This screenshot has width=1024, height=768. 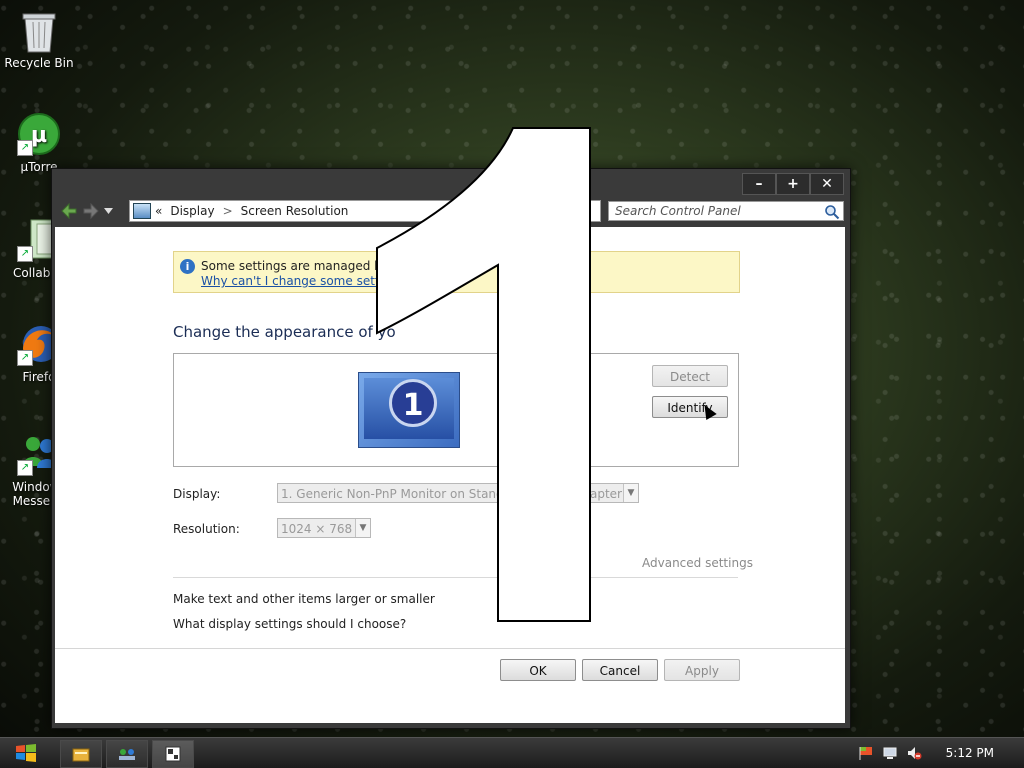 I want to click on resolution-select: 1024 × 768 ▼, so click(x=324, y=528).